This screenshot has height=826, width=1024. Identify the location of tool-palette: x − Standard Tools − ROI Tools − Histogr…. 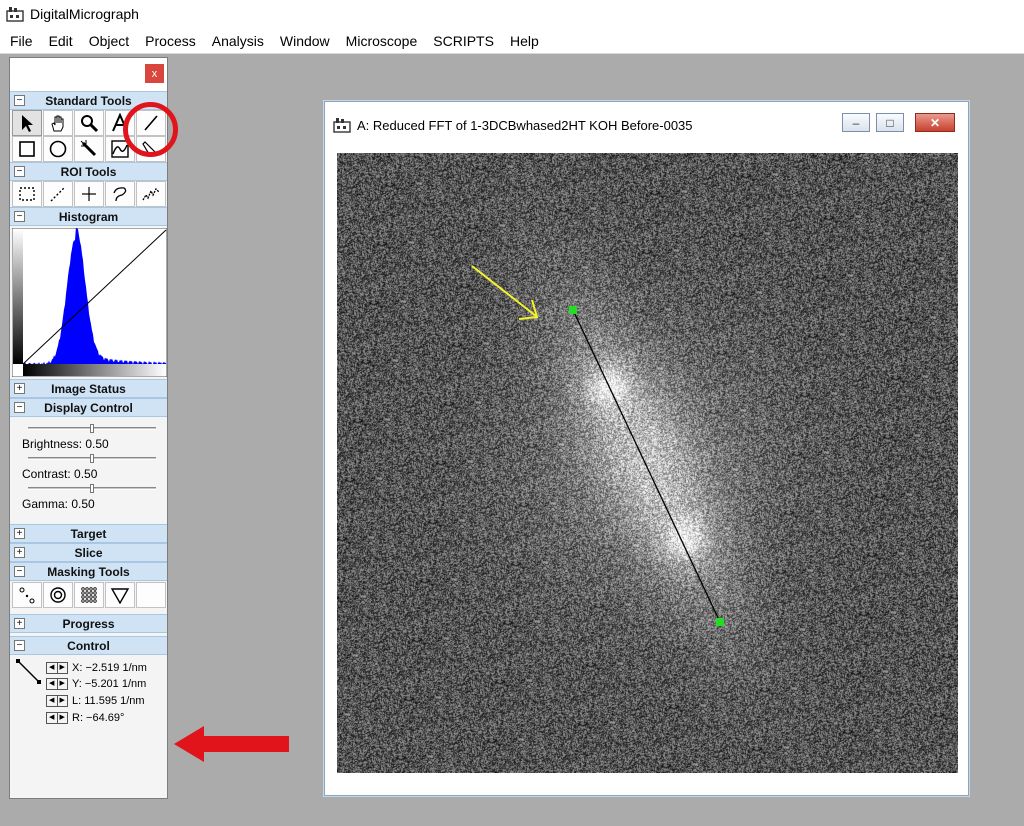
(88, 428).